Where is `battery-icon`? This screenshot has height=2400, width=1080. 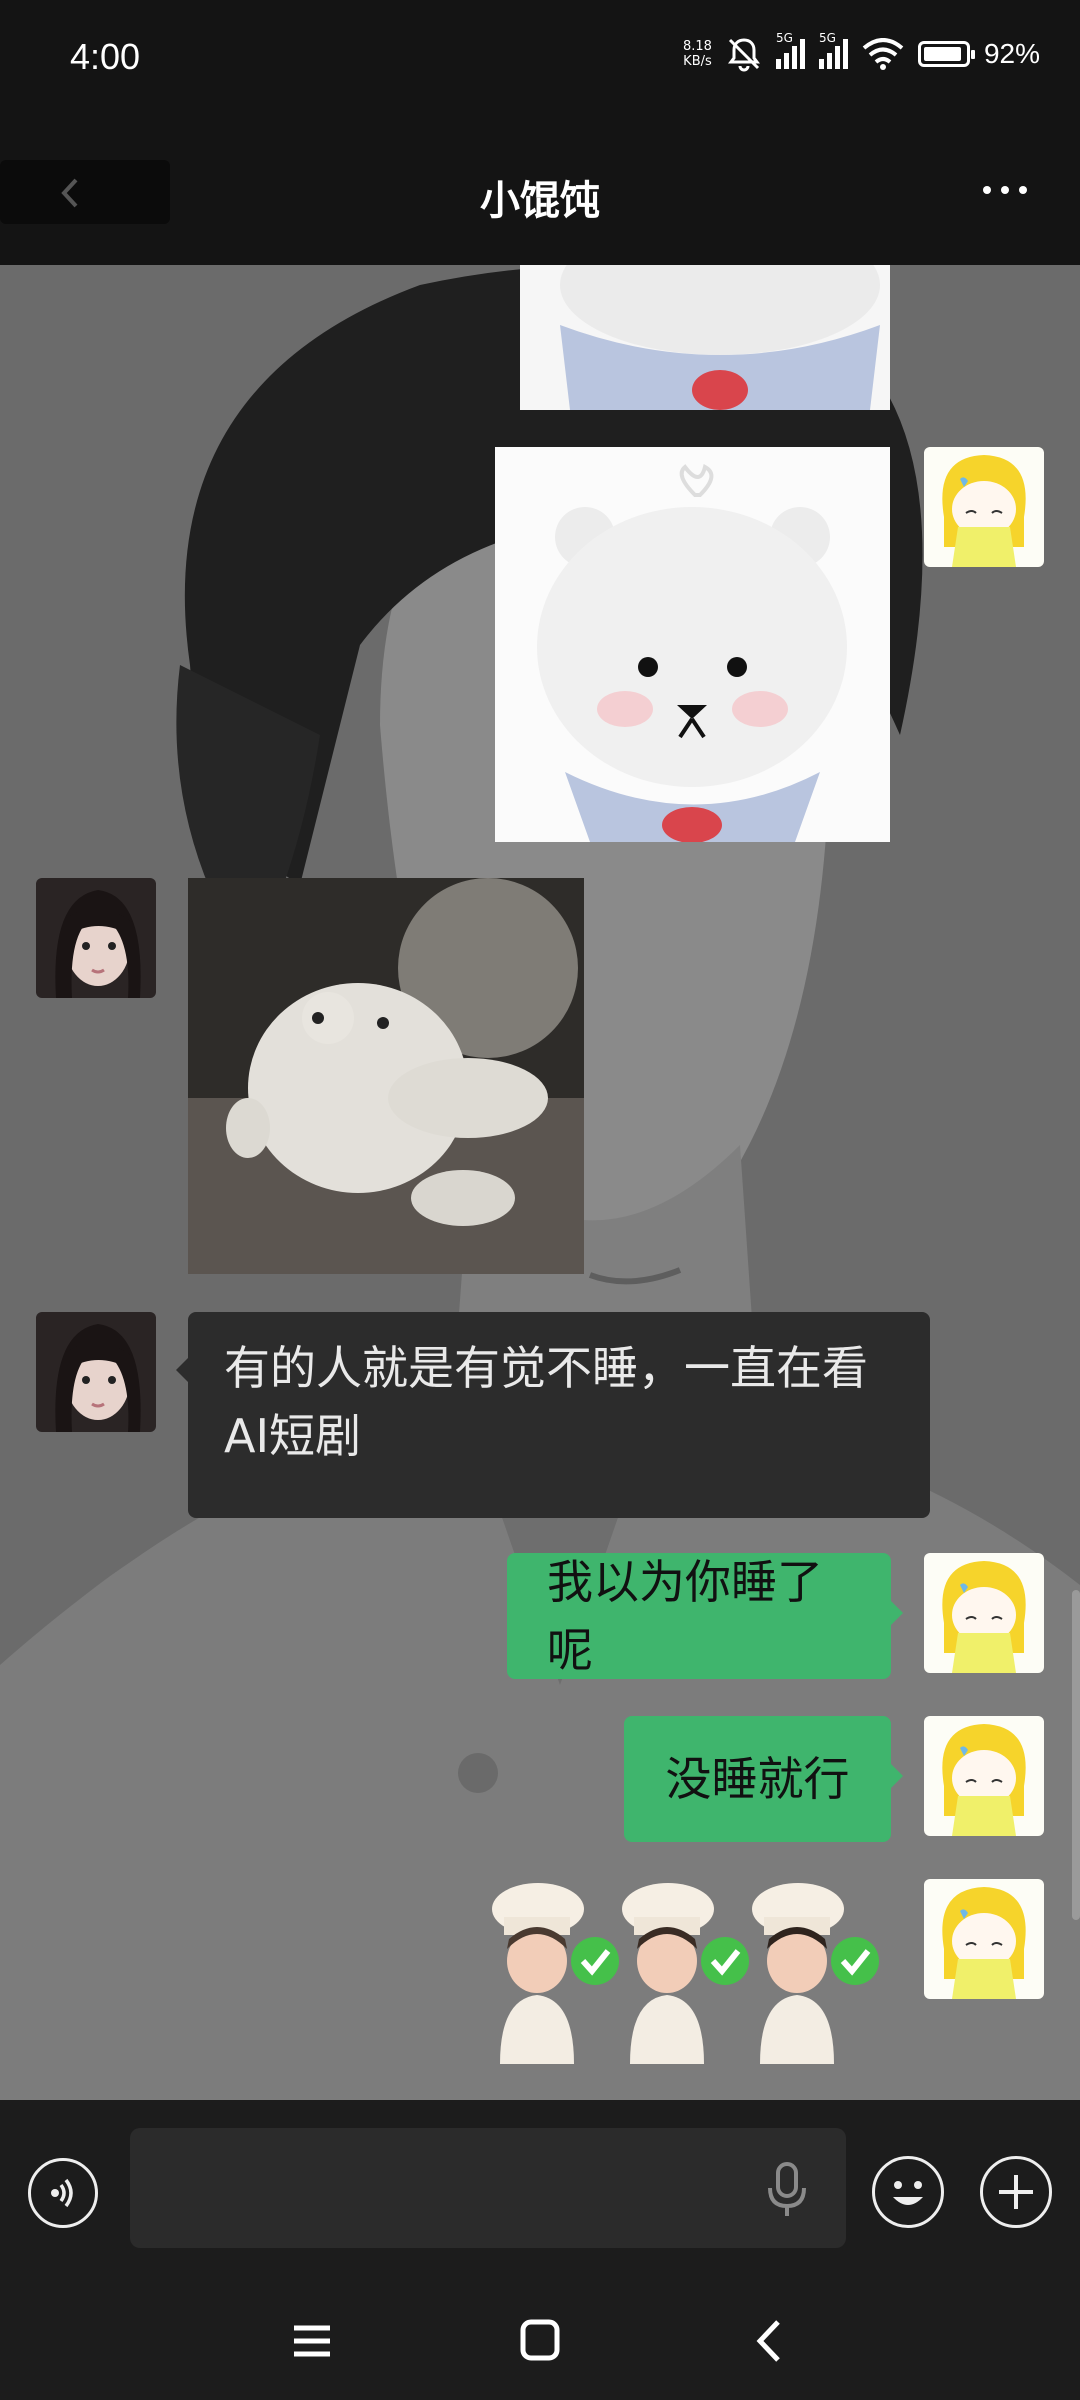 battery-icon is located at coordinates (946, 54).